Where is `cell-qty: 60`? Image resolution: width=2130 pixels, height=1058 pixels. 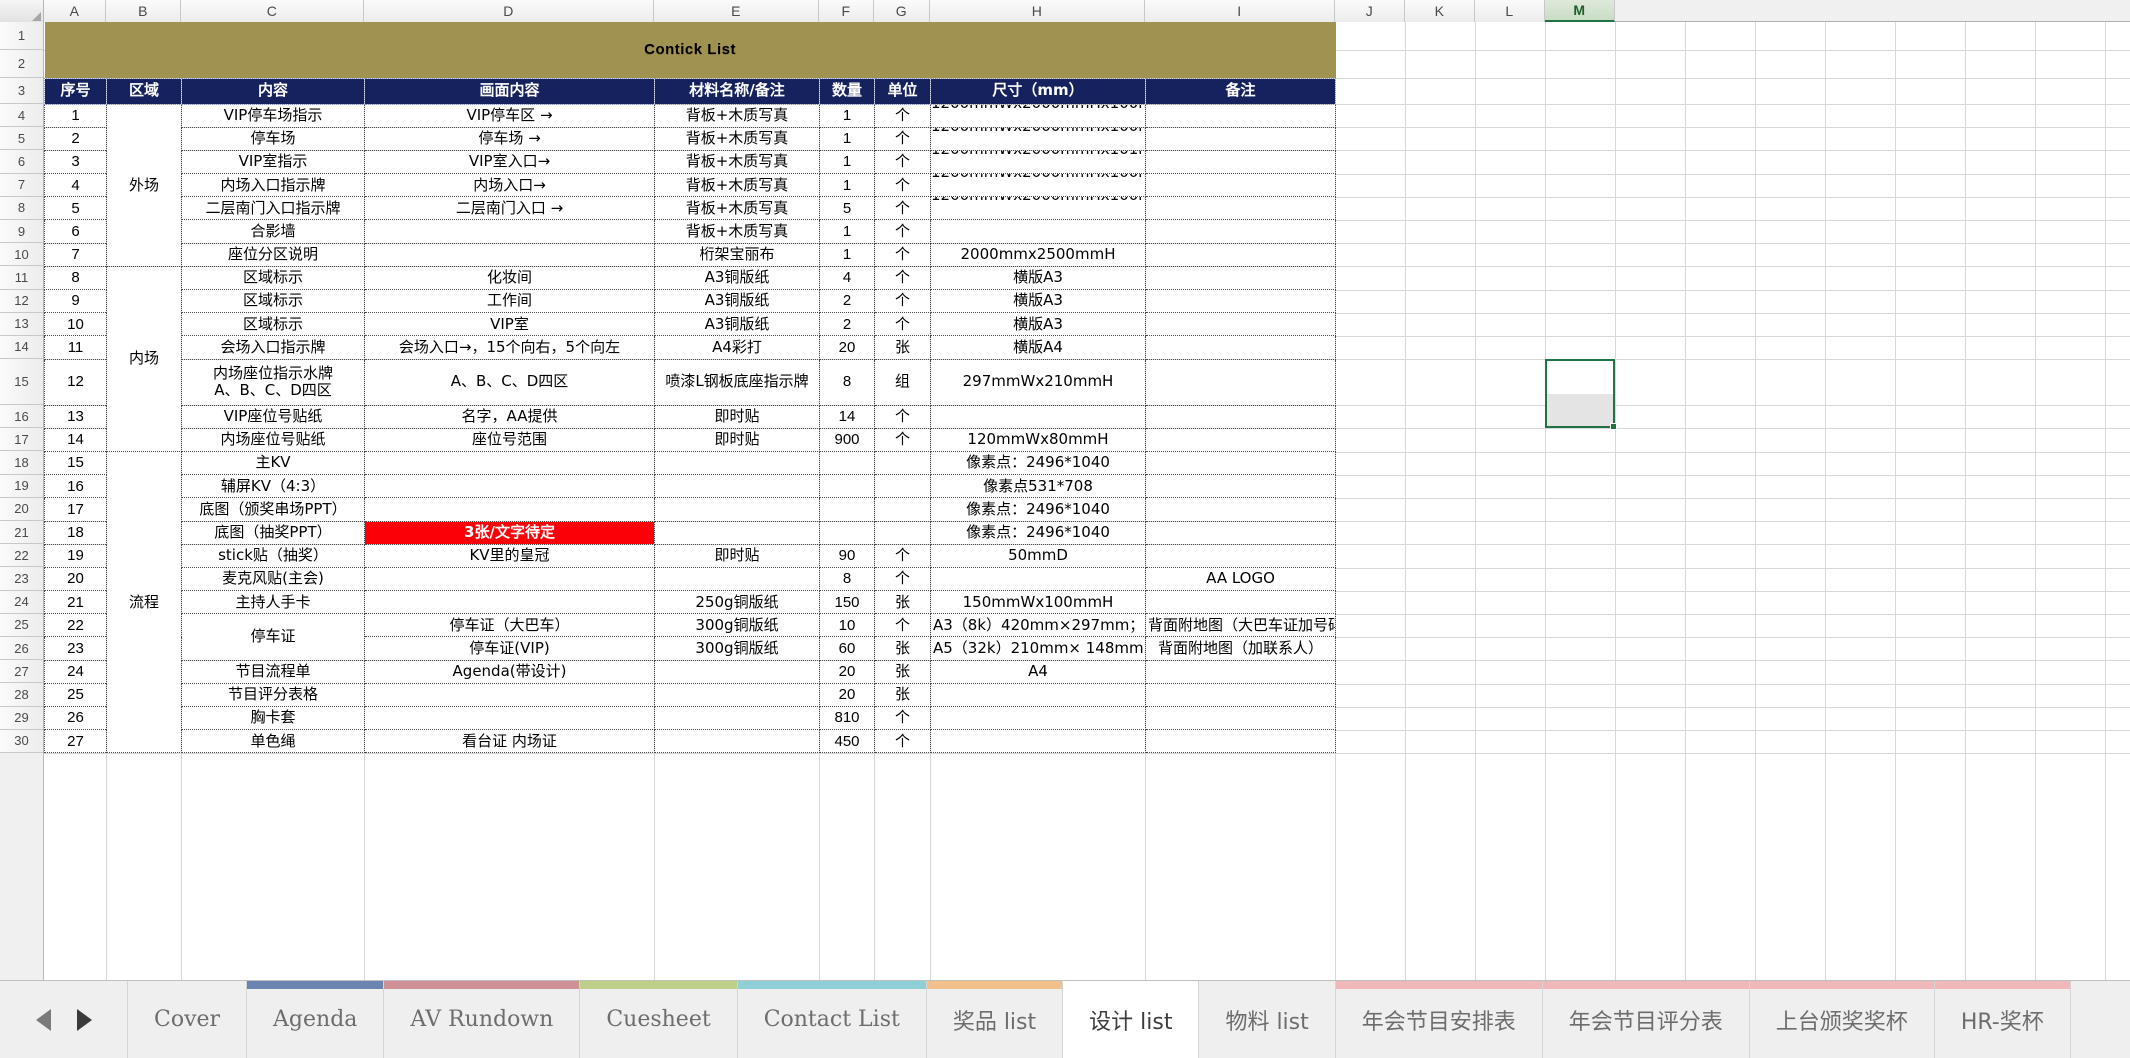 cell-qty: 60 is located at coordinates (847, 648).